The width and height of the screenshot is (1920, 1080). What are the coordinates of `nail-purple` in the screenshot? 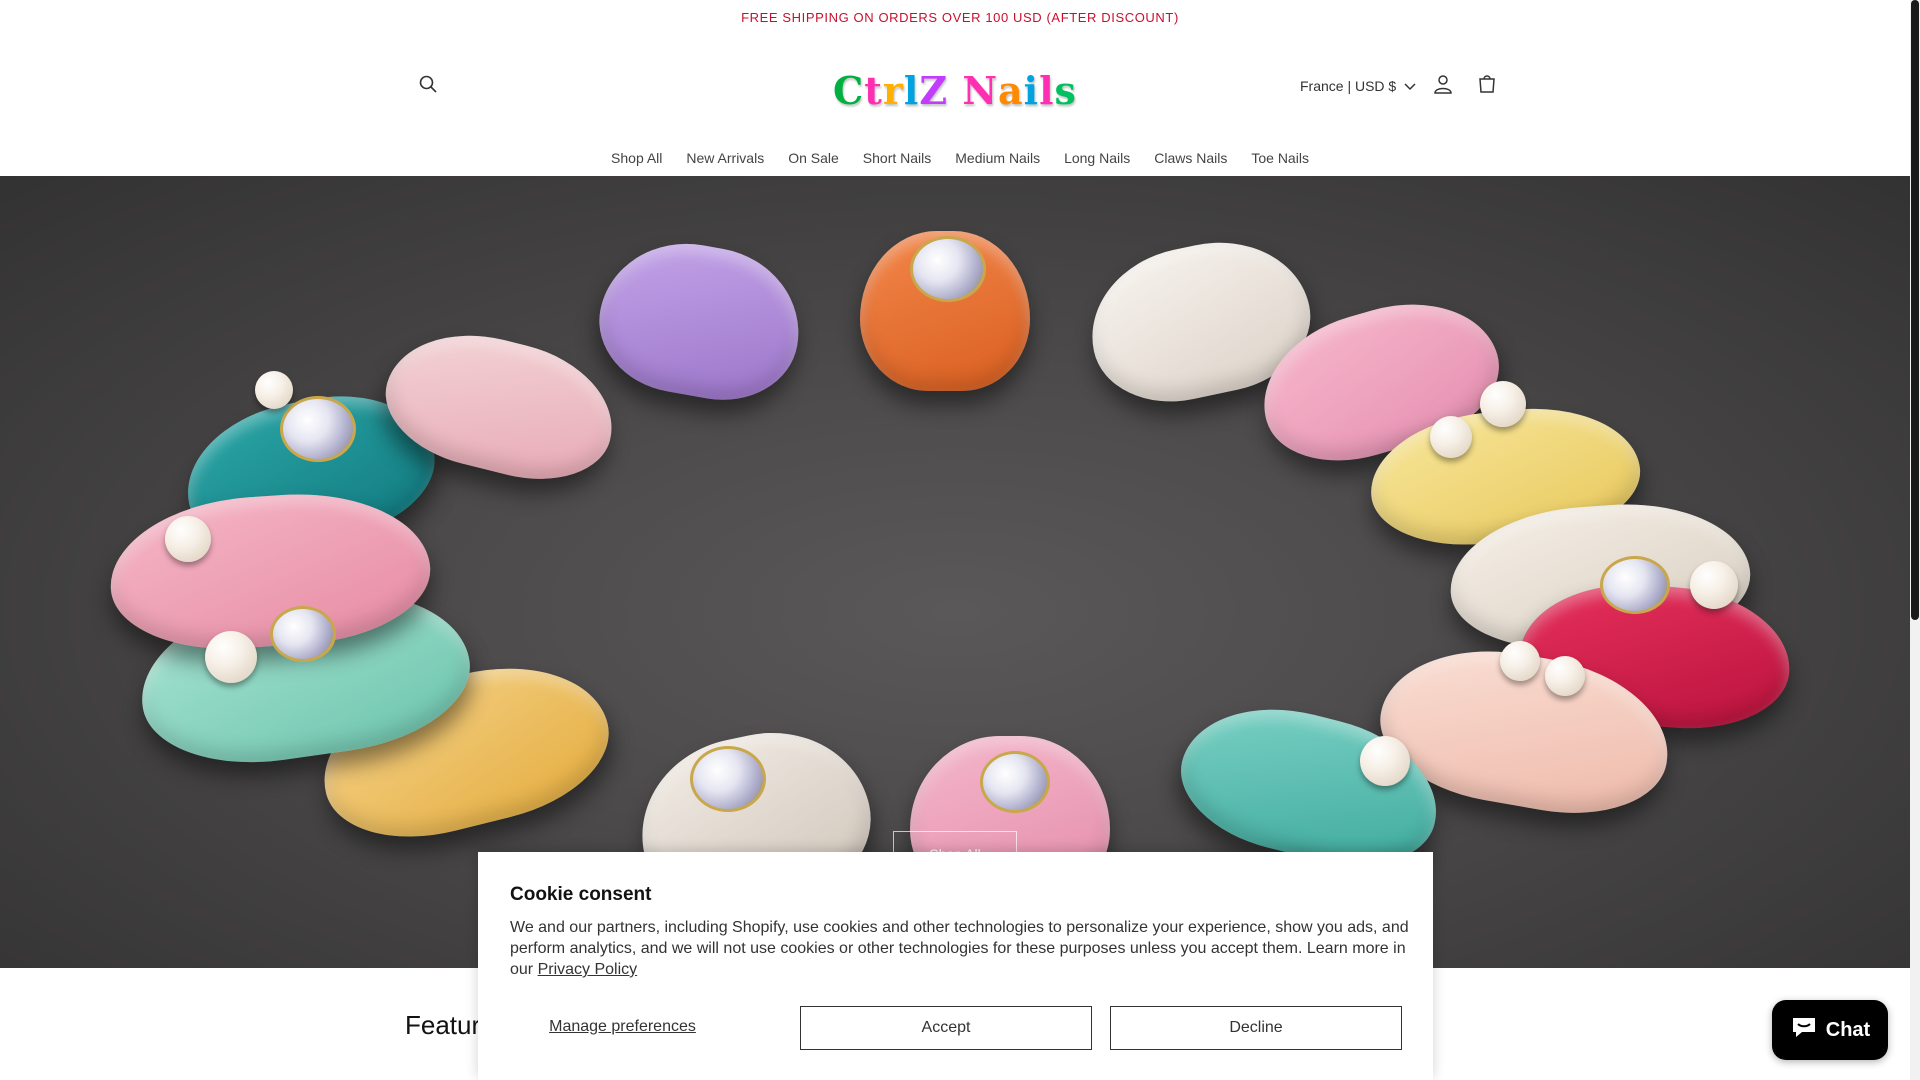 It's located at (700, 321).